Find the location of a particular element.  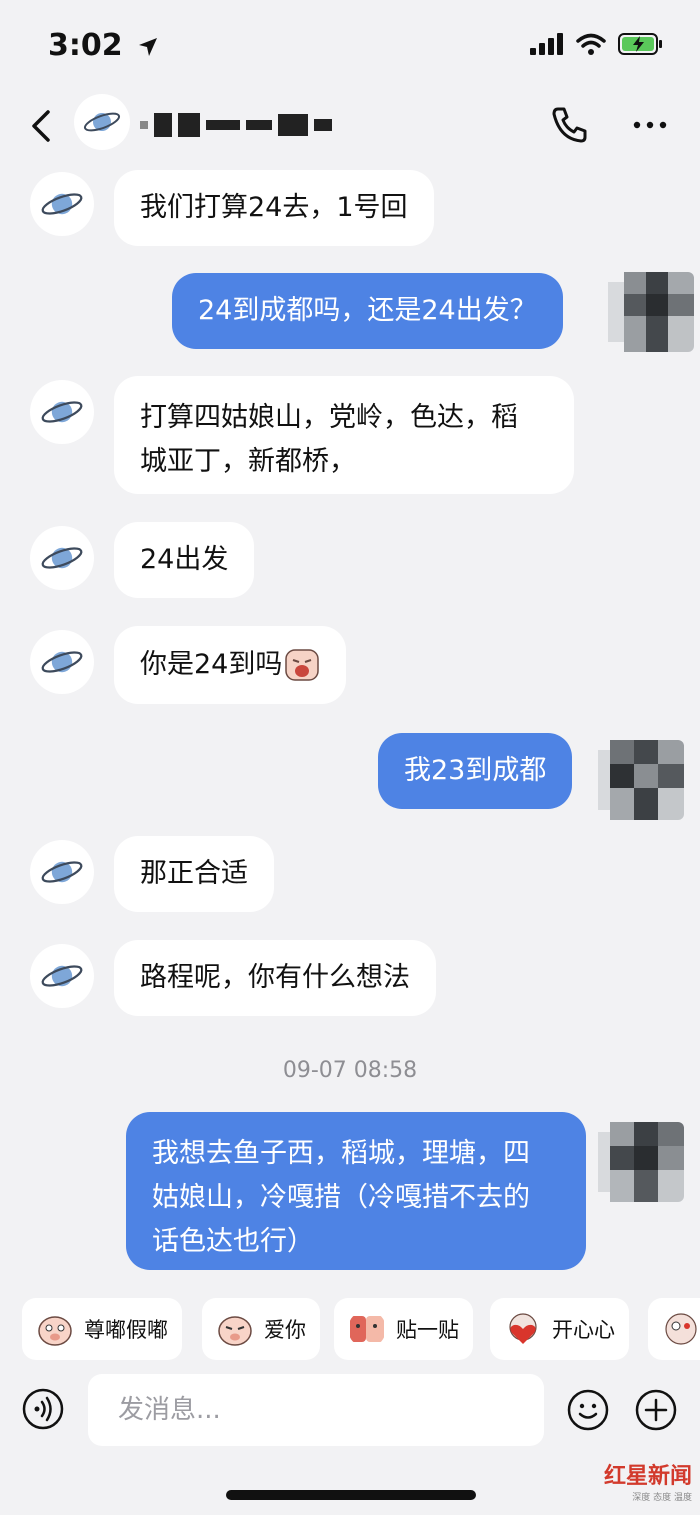

message-text-line: 打算四姑娘山，党岭，色达，稻 is located at coordinates (329, 417).